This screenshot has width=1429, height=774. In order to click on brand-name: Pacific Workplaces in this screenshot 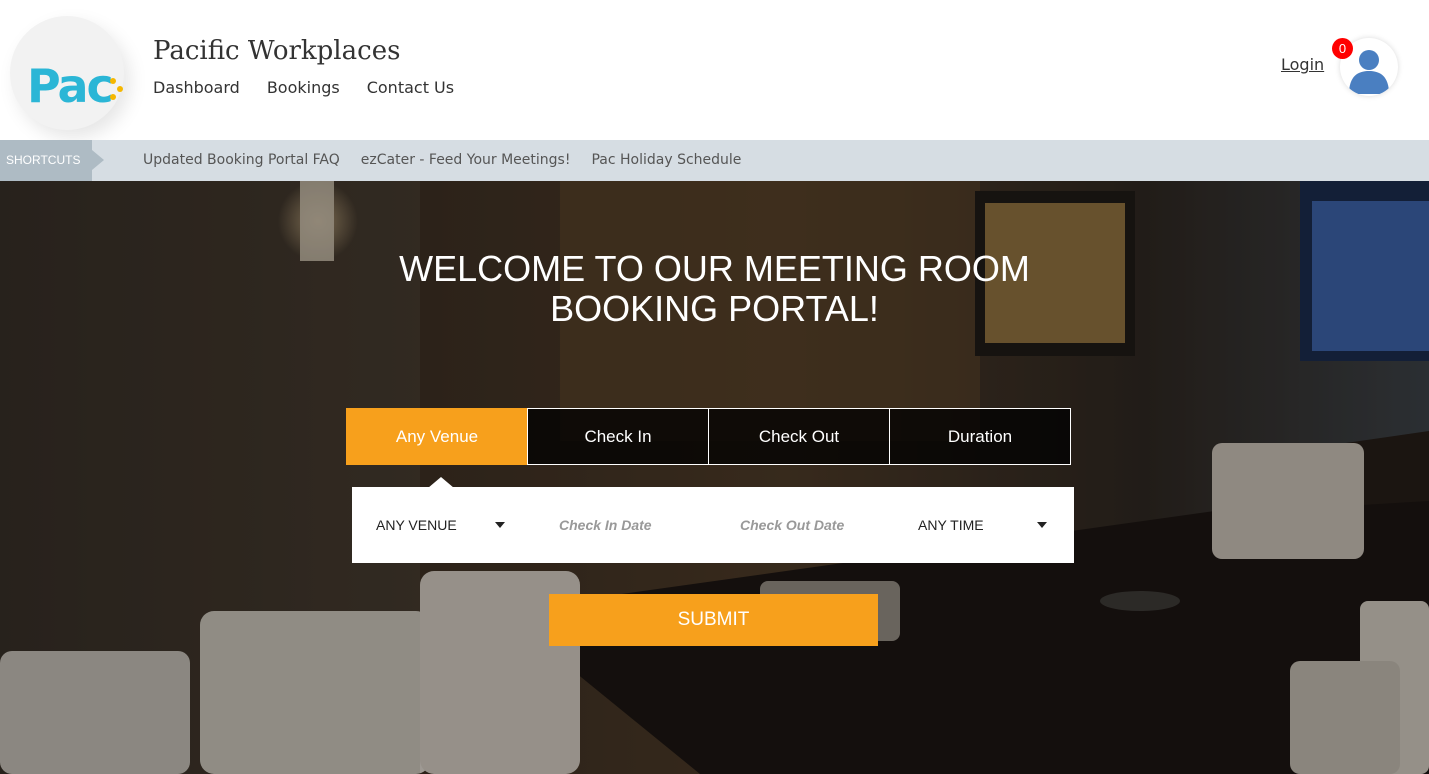, I will do `click(276, 51)`.